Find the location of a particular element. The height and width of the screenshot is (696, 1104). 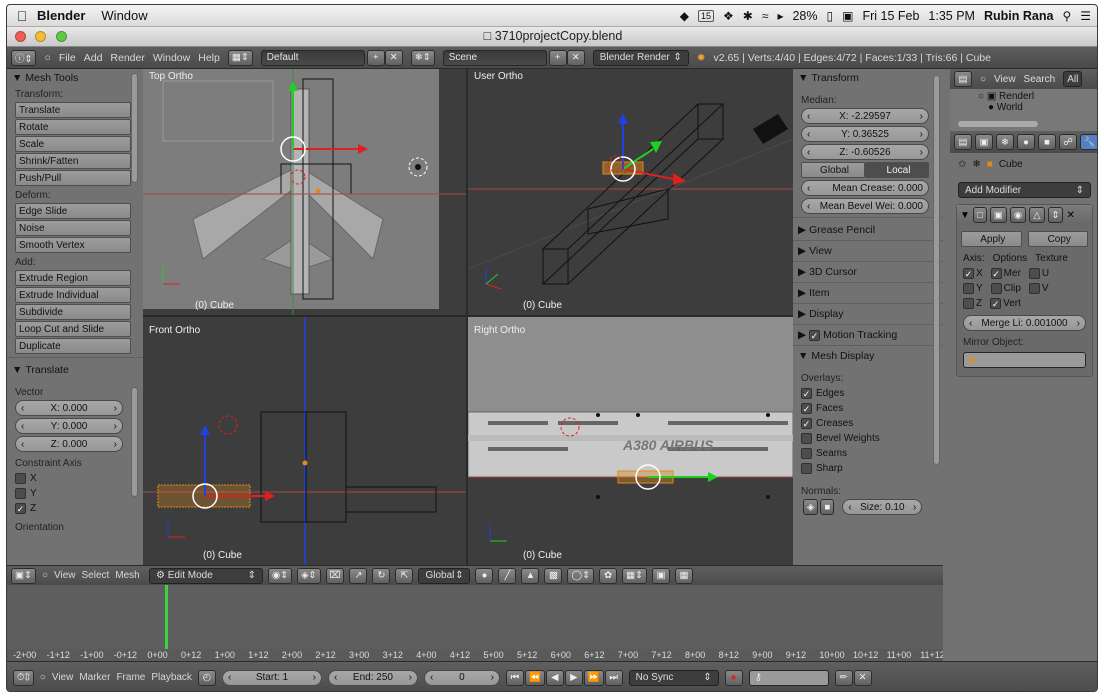

add-menu: Add is located at coordinates (93, 58).